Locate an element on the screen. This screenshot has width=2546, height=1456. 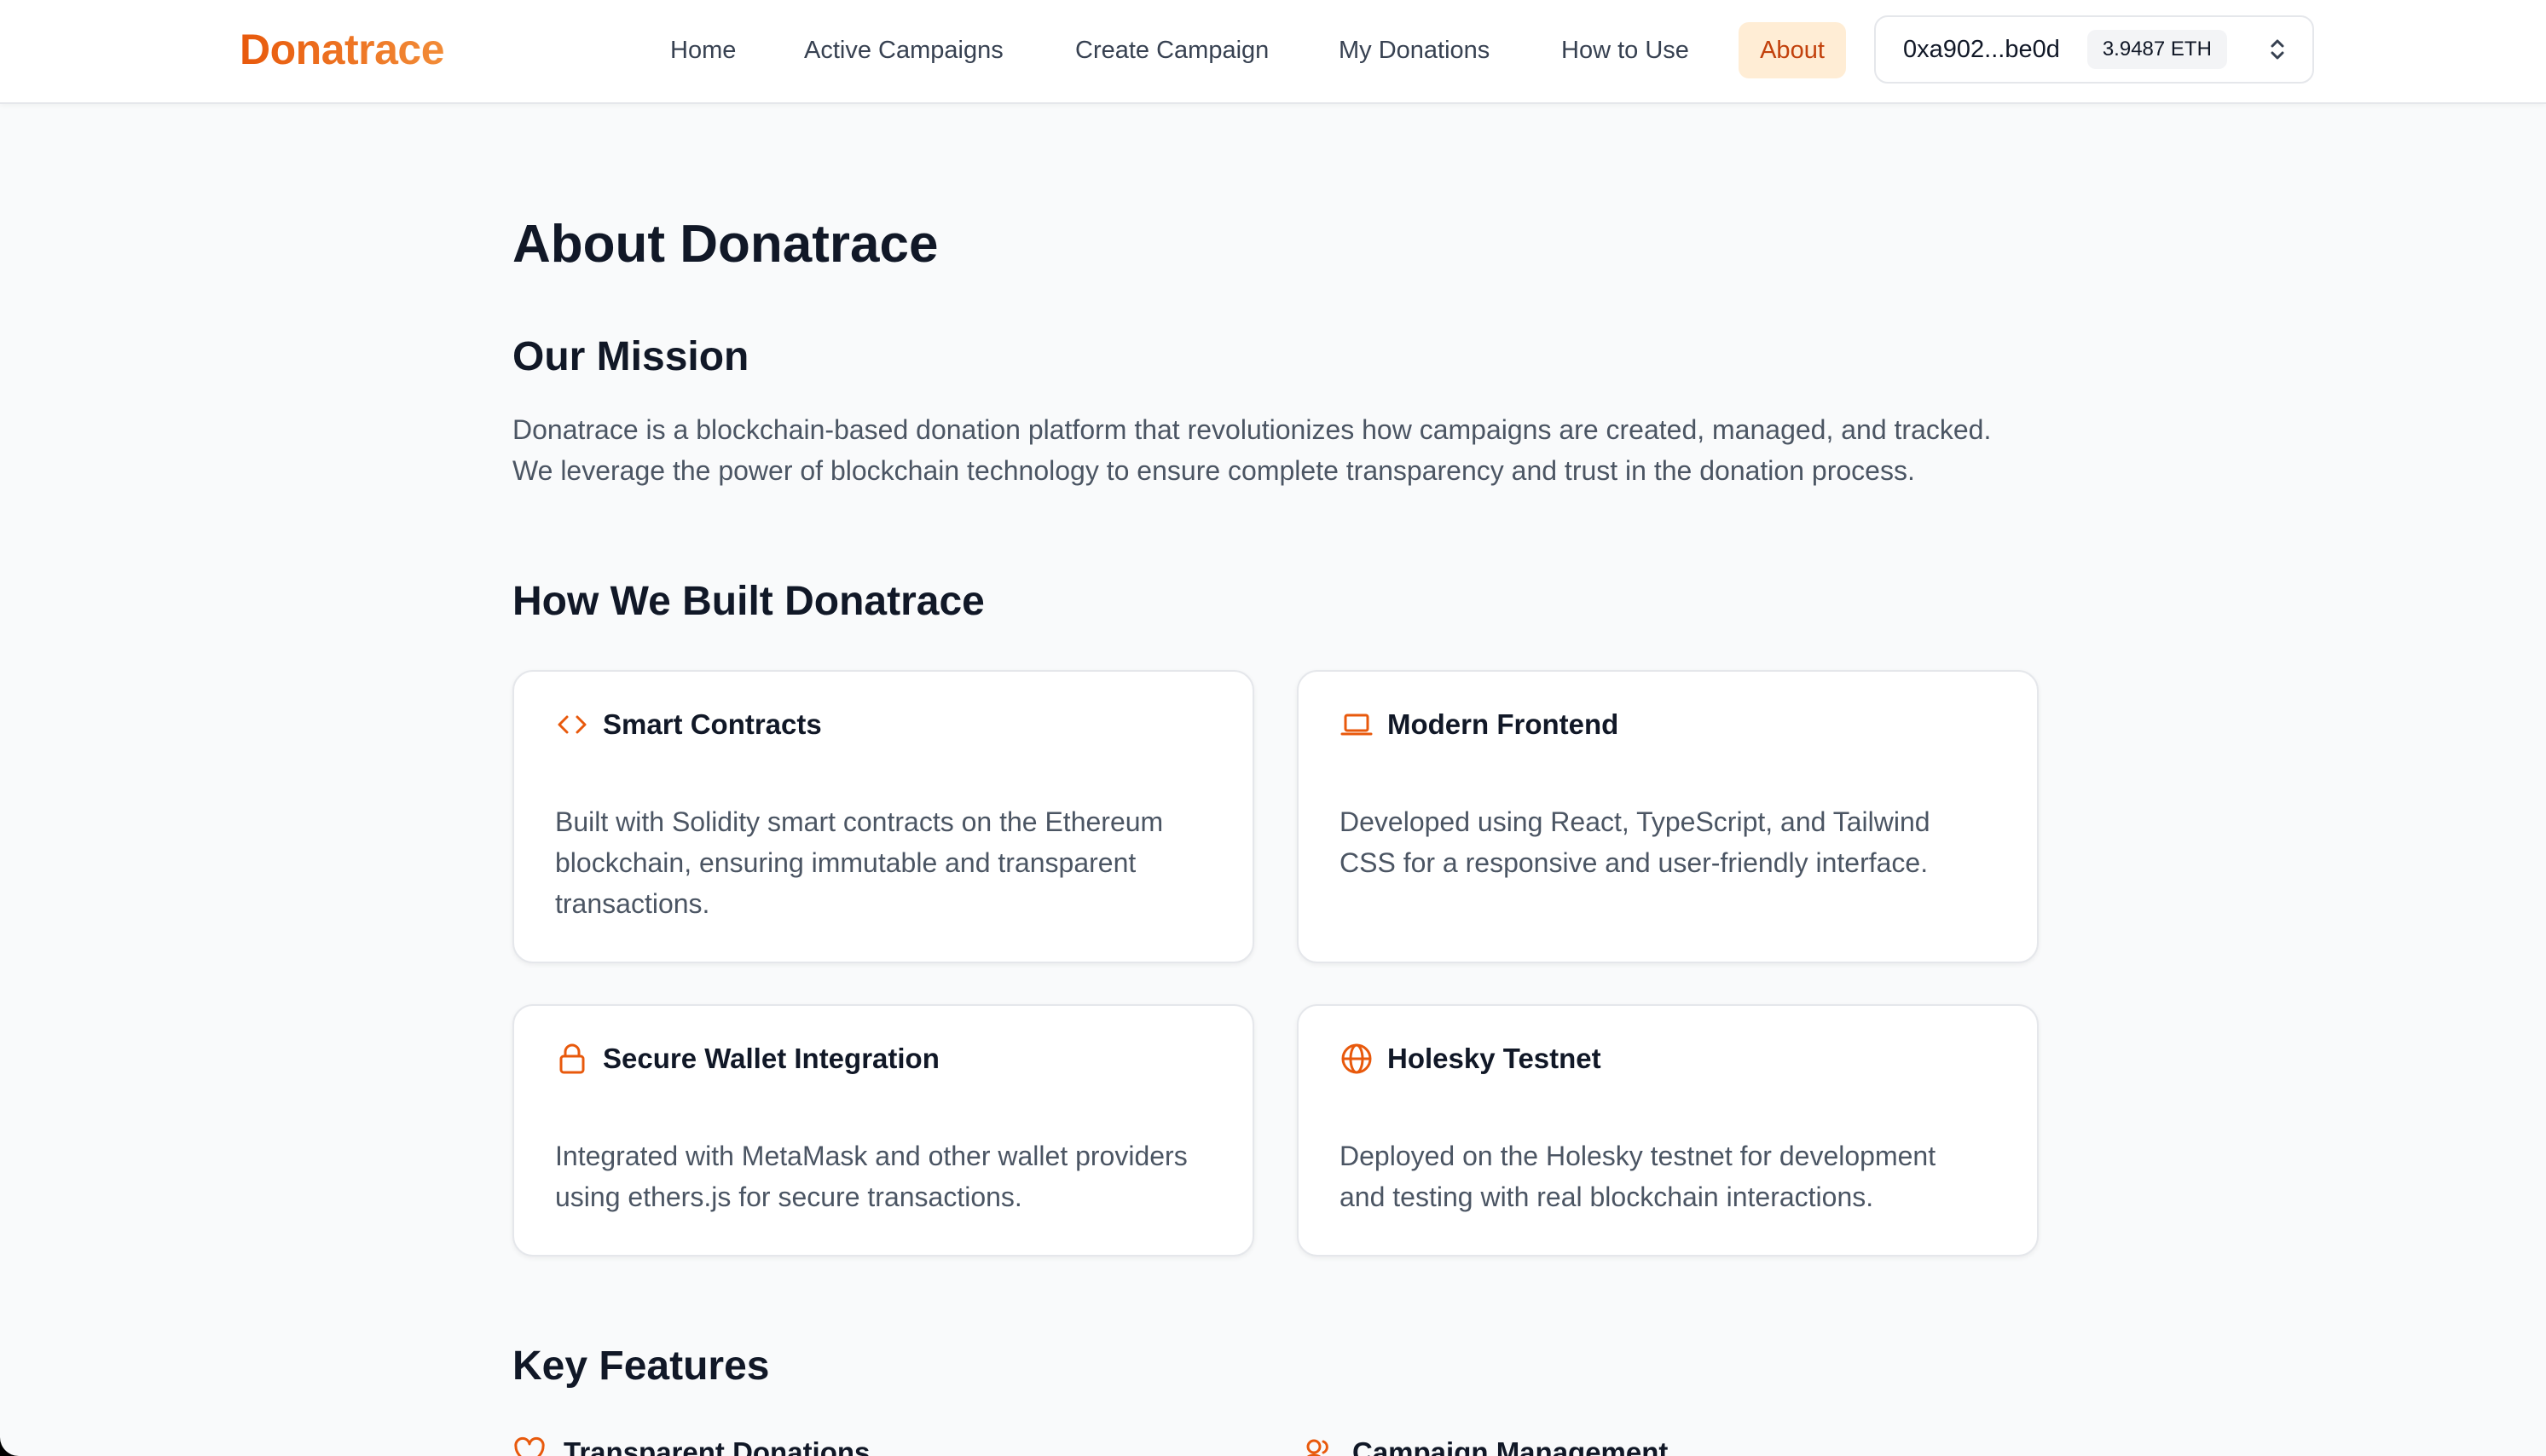
lock-icon is located at coordinates (572, 1058).